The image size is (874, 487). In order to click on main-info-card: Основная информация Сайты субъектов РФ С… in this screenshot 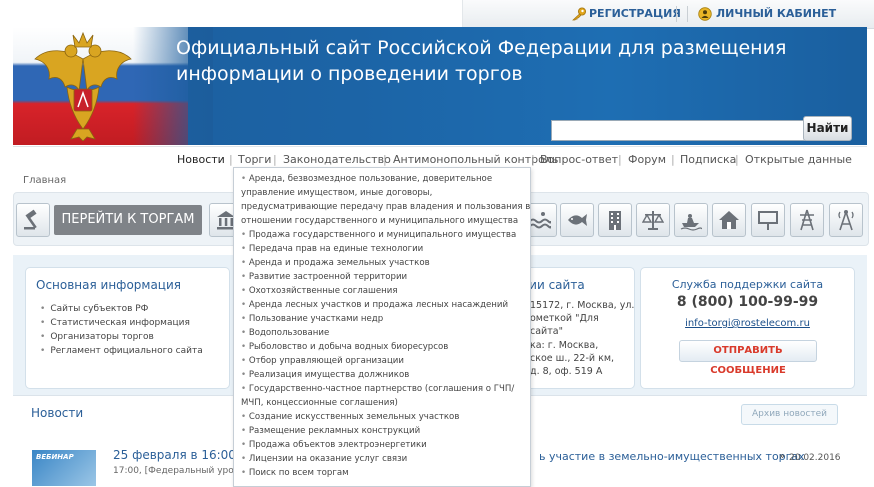, I will do `click(127, 328)`.